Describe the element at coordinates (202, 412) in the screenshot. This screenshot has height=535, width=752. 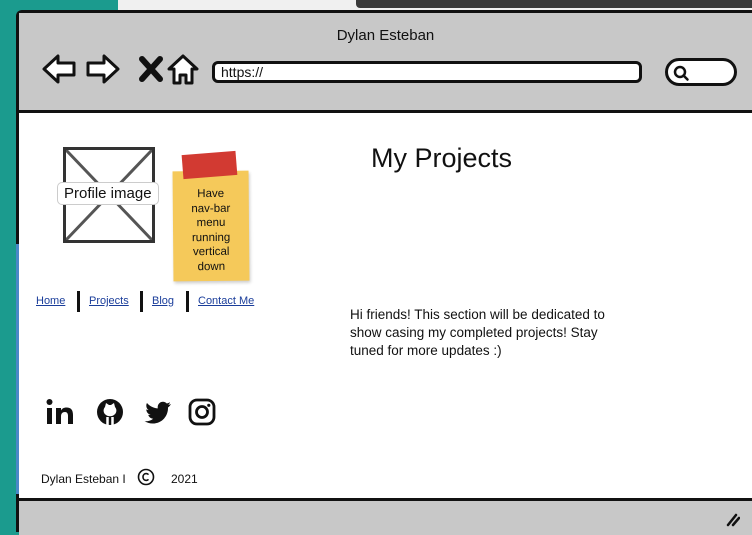
I see `instagram-icon` at that location.